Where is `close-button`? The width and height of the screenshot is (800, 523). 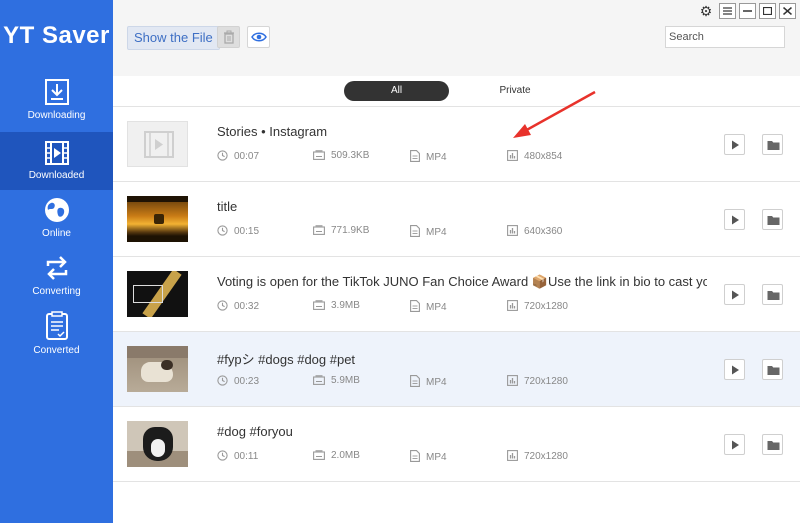
close-button is located at coordinates (787, 11).